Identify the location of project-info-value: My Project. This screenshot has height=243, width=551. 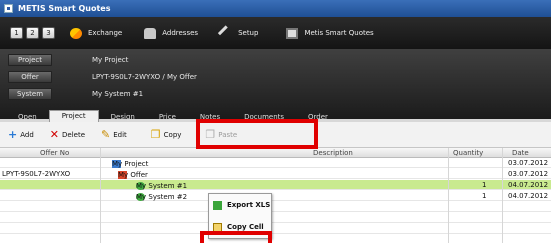
(110, 60).